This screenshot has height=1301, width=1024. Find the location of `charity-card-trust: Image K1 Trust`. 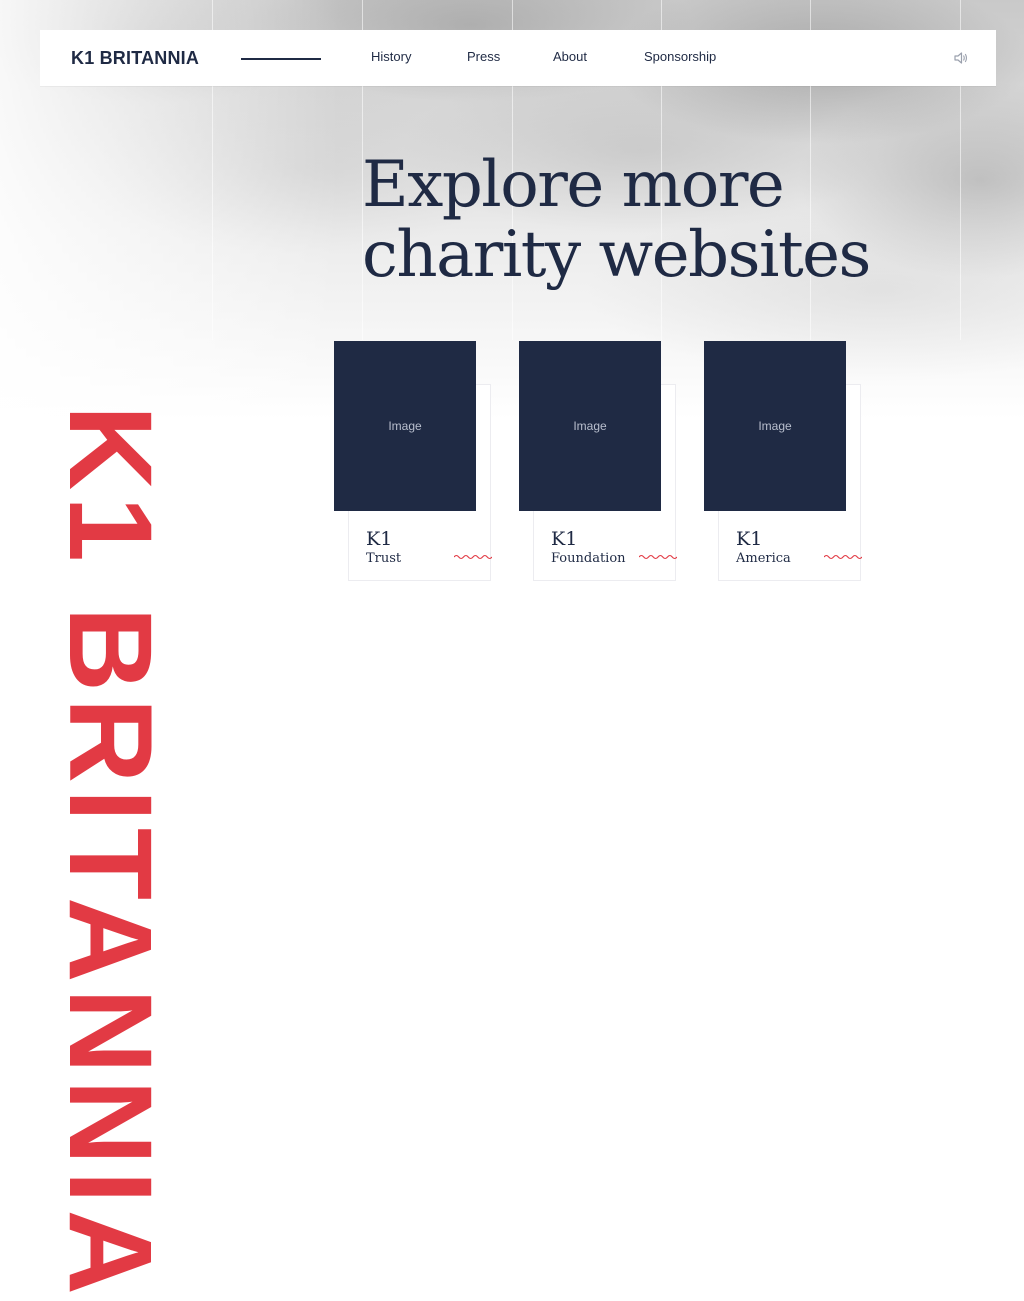

charity-card-trust: Image K1 Trust is located at coordinates (414, 461).